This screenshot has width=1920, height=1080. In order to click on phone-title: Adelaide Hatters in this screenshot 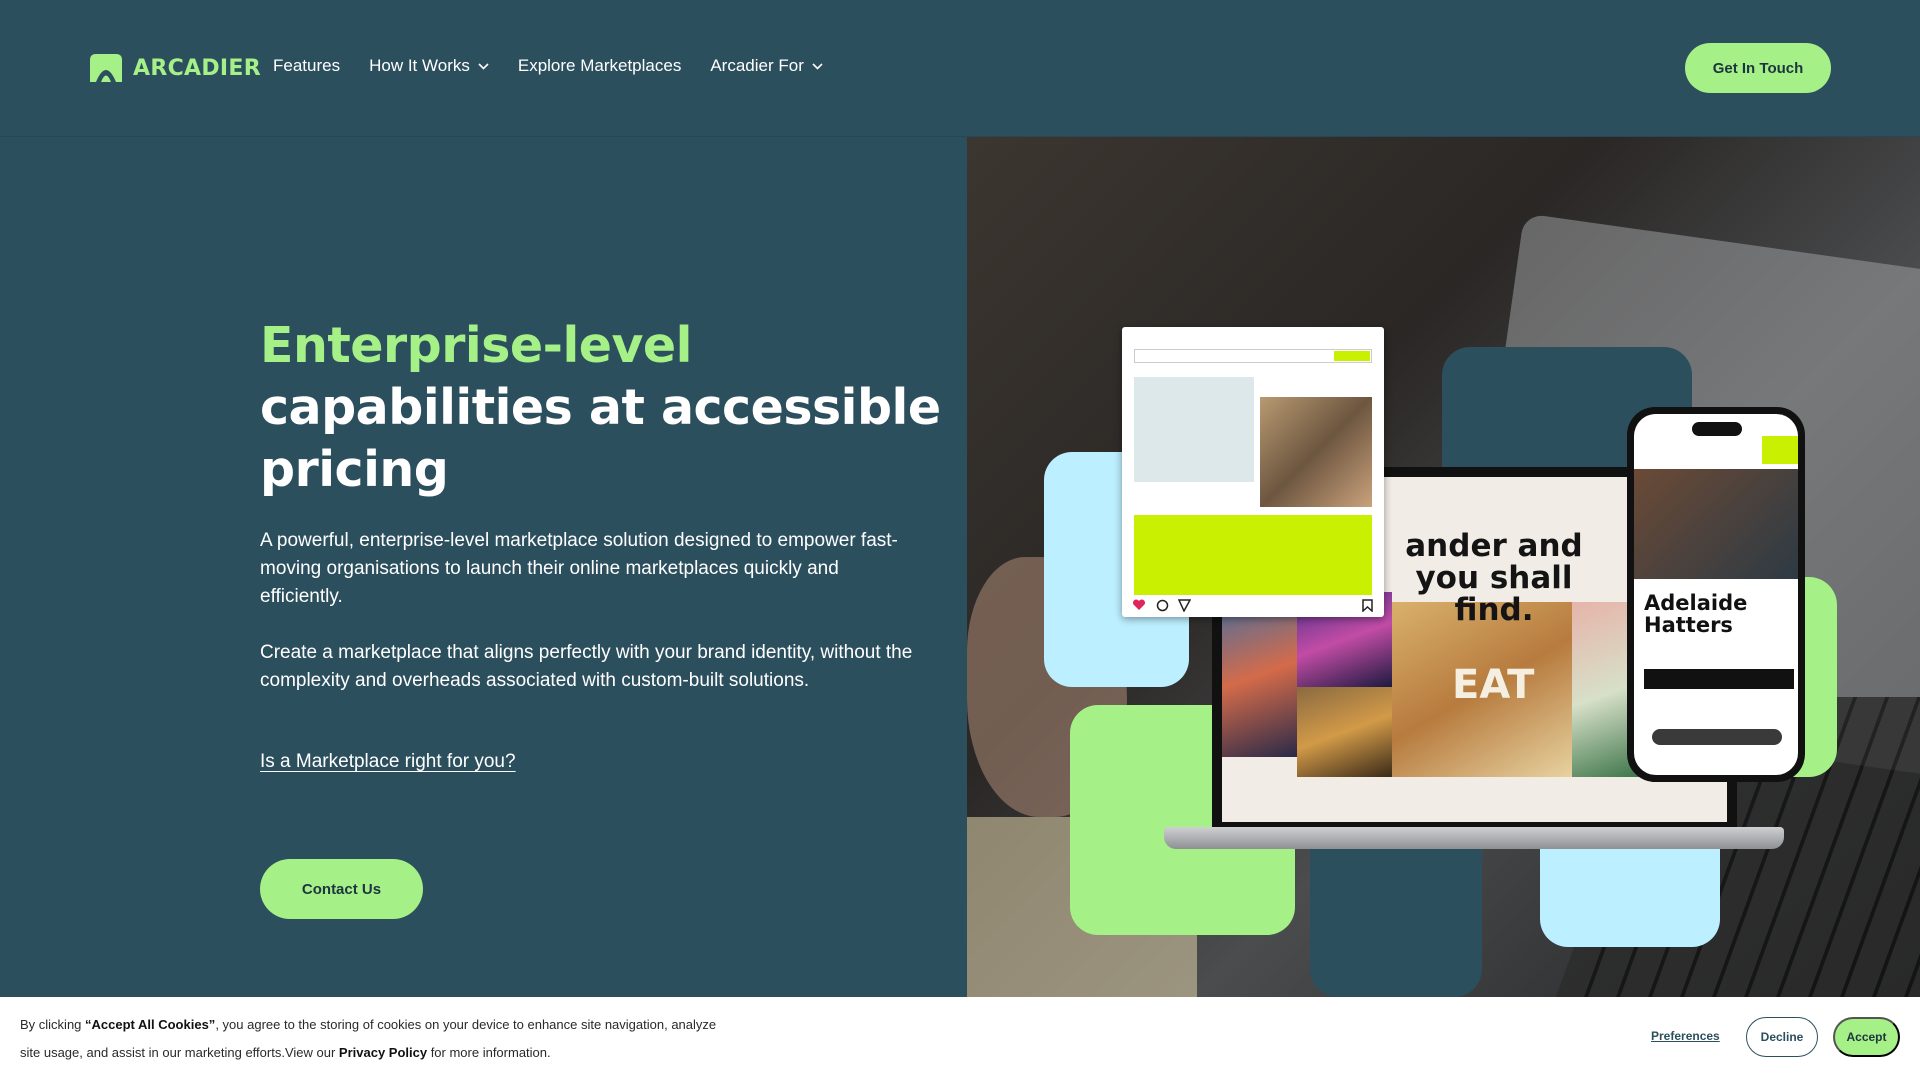, I will do `click(1696, 614)`.